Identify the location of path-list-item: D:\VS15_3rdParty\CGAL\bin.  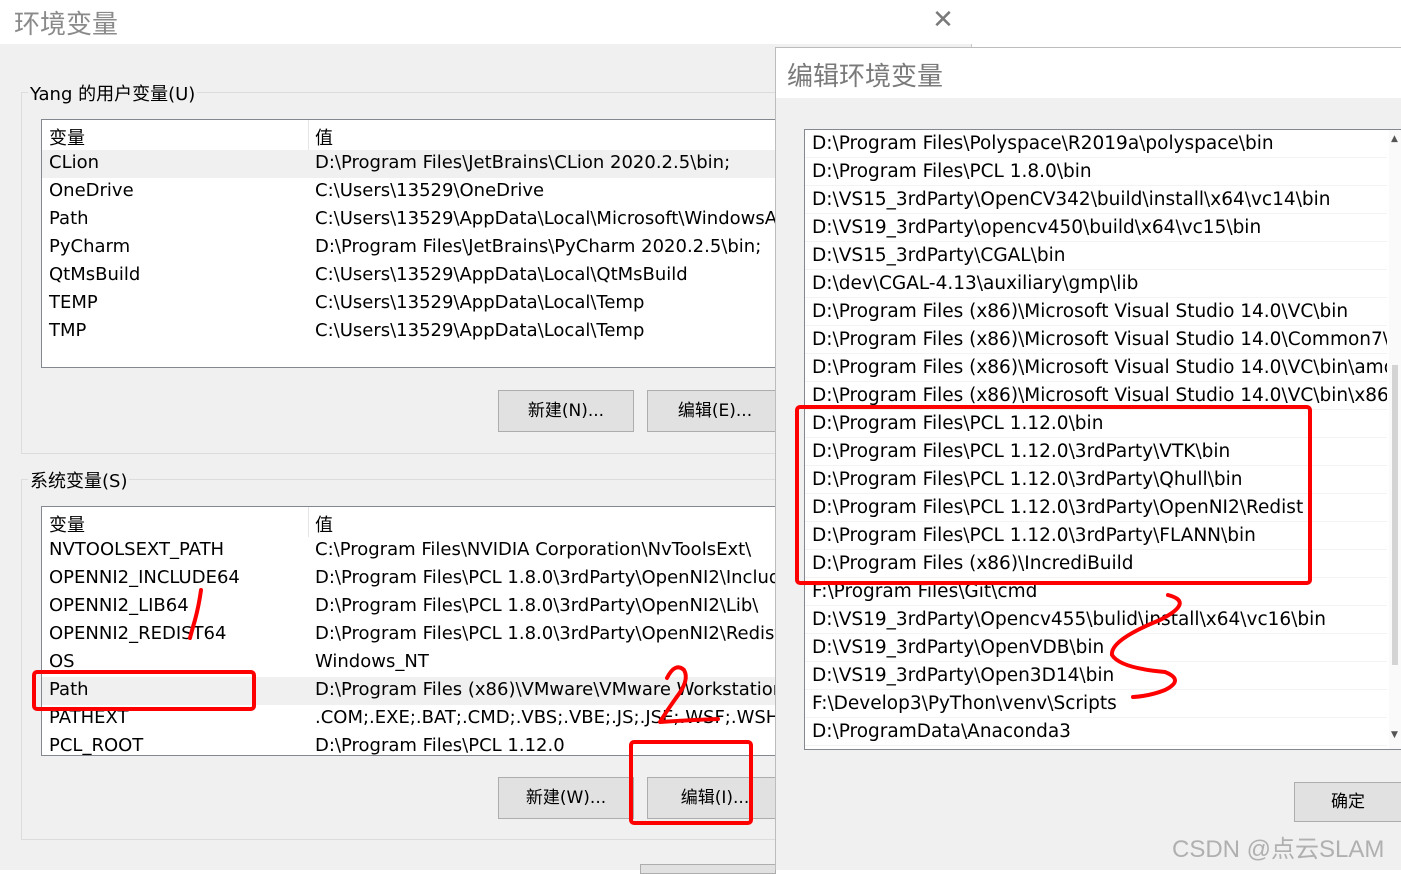
(1096, 256).